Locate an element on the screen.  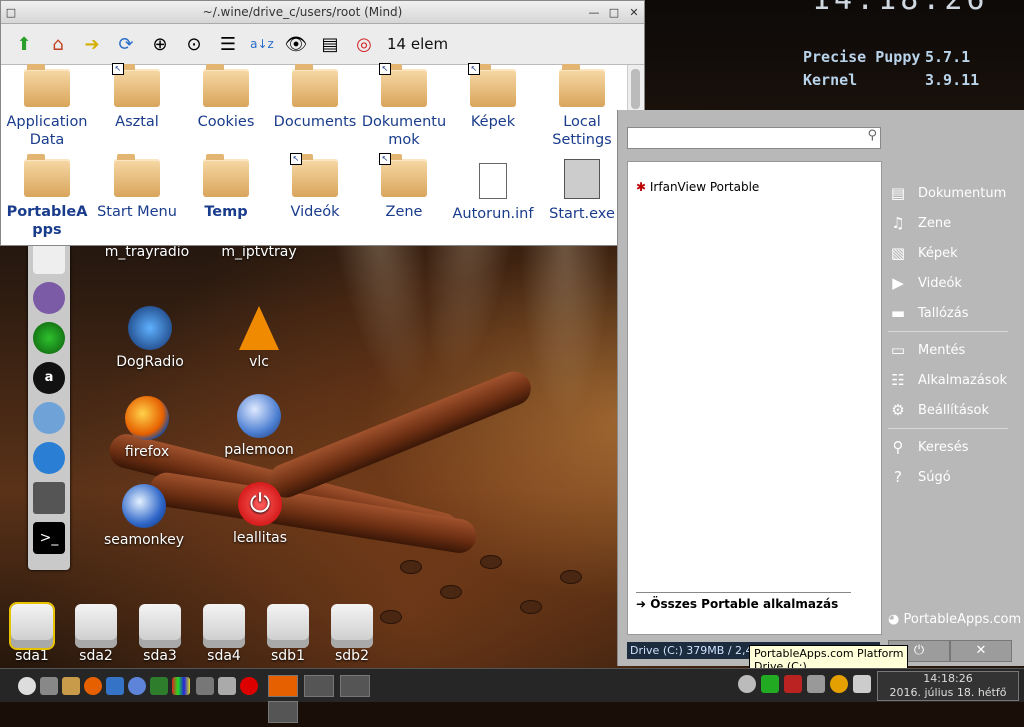
drive-sdb2: sdb2 is located at coordinates (352, 634).